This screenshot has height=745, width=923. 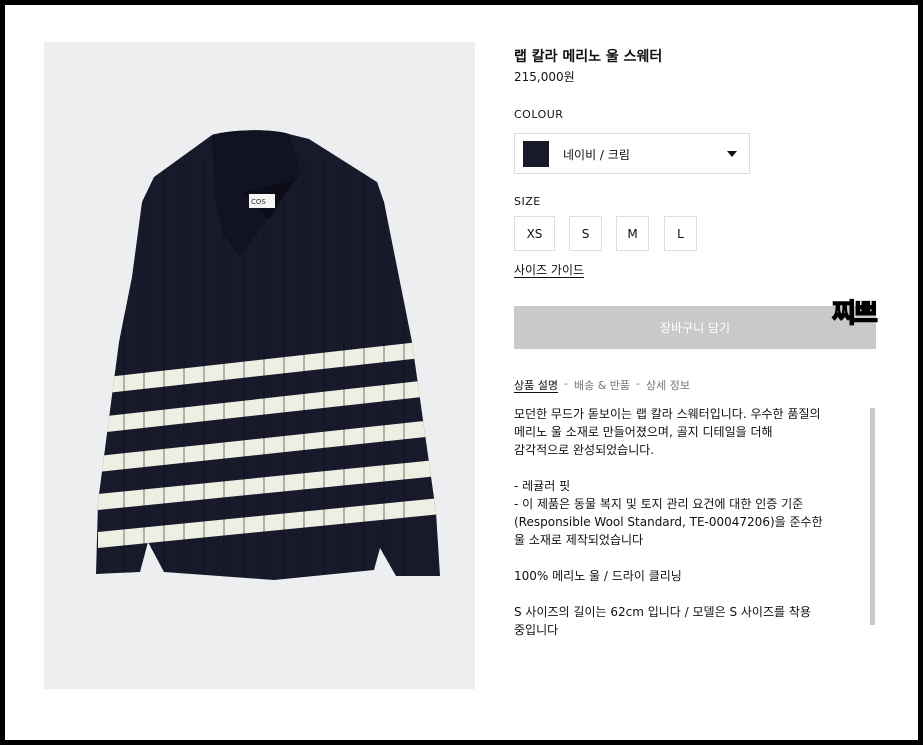 What do you see at coordinates (695, 327) in the screenshot?
I see `add-to-cart-button: 장바구니 담기` at bounding box center [695, 327].